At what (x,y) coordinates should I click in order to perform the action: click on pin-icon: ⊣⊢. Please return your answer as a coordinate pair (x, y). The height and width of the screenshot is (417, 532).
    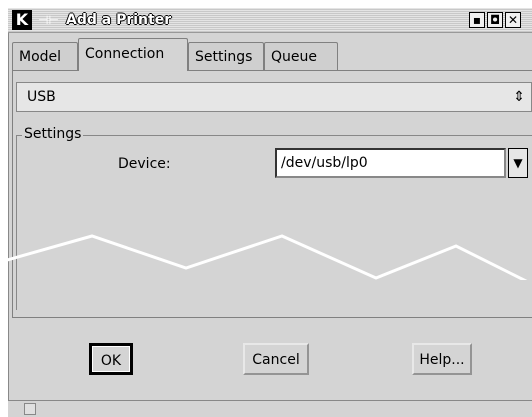
    Looking at the image, I should click on (49, 20).